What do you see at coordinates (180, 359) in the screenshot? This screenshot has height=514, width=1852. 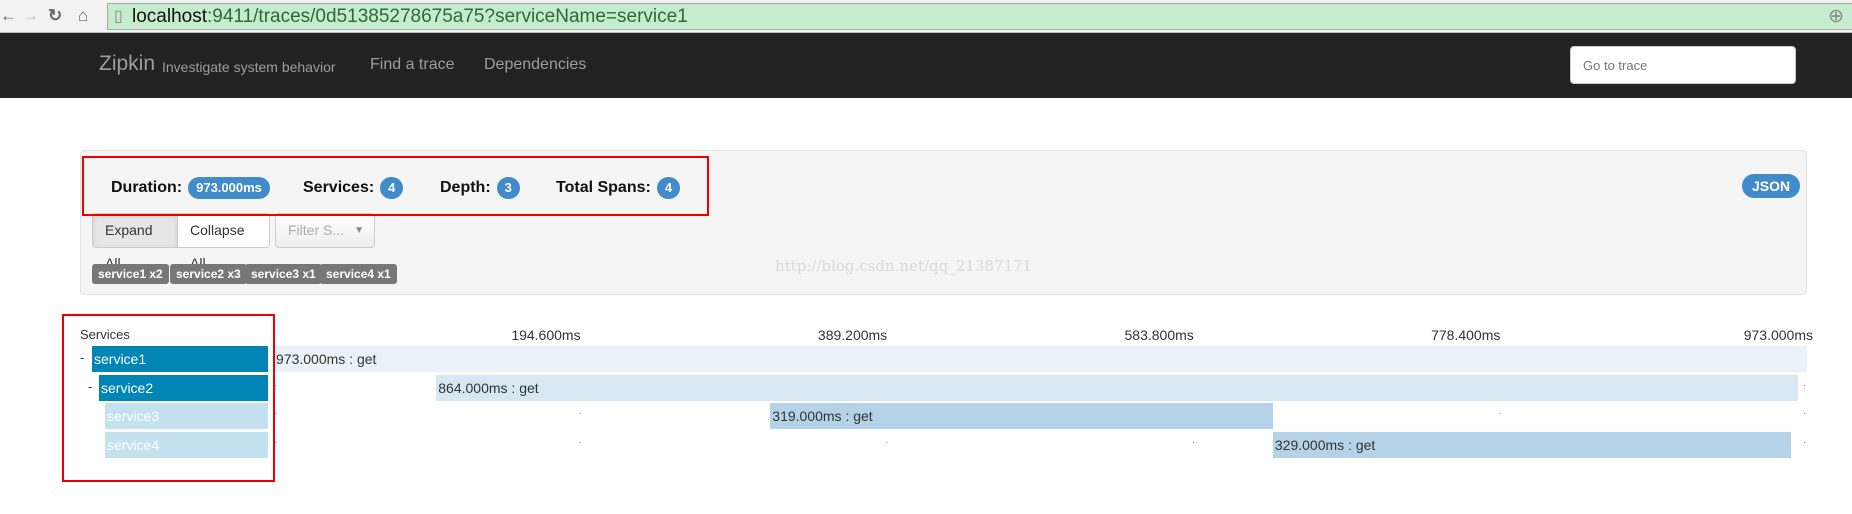 I see `service-name-service1: service1` at bounding box center [180, 359].